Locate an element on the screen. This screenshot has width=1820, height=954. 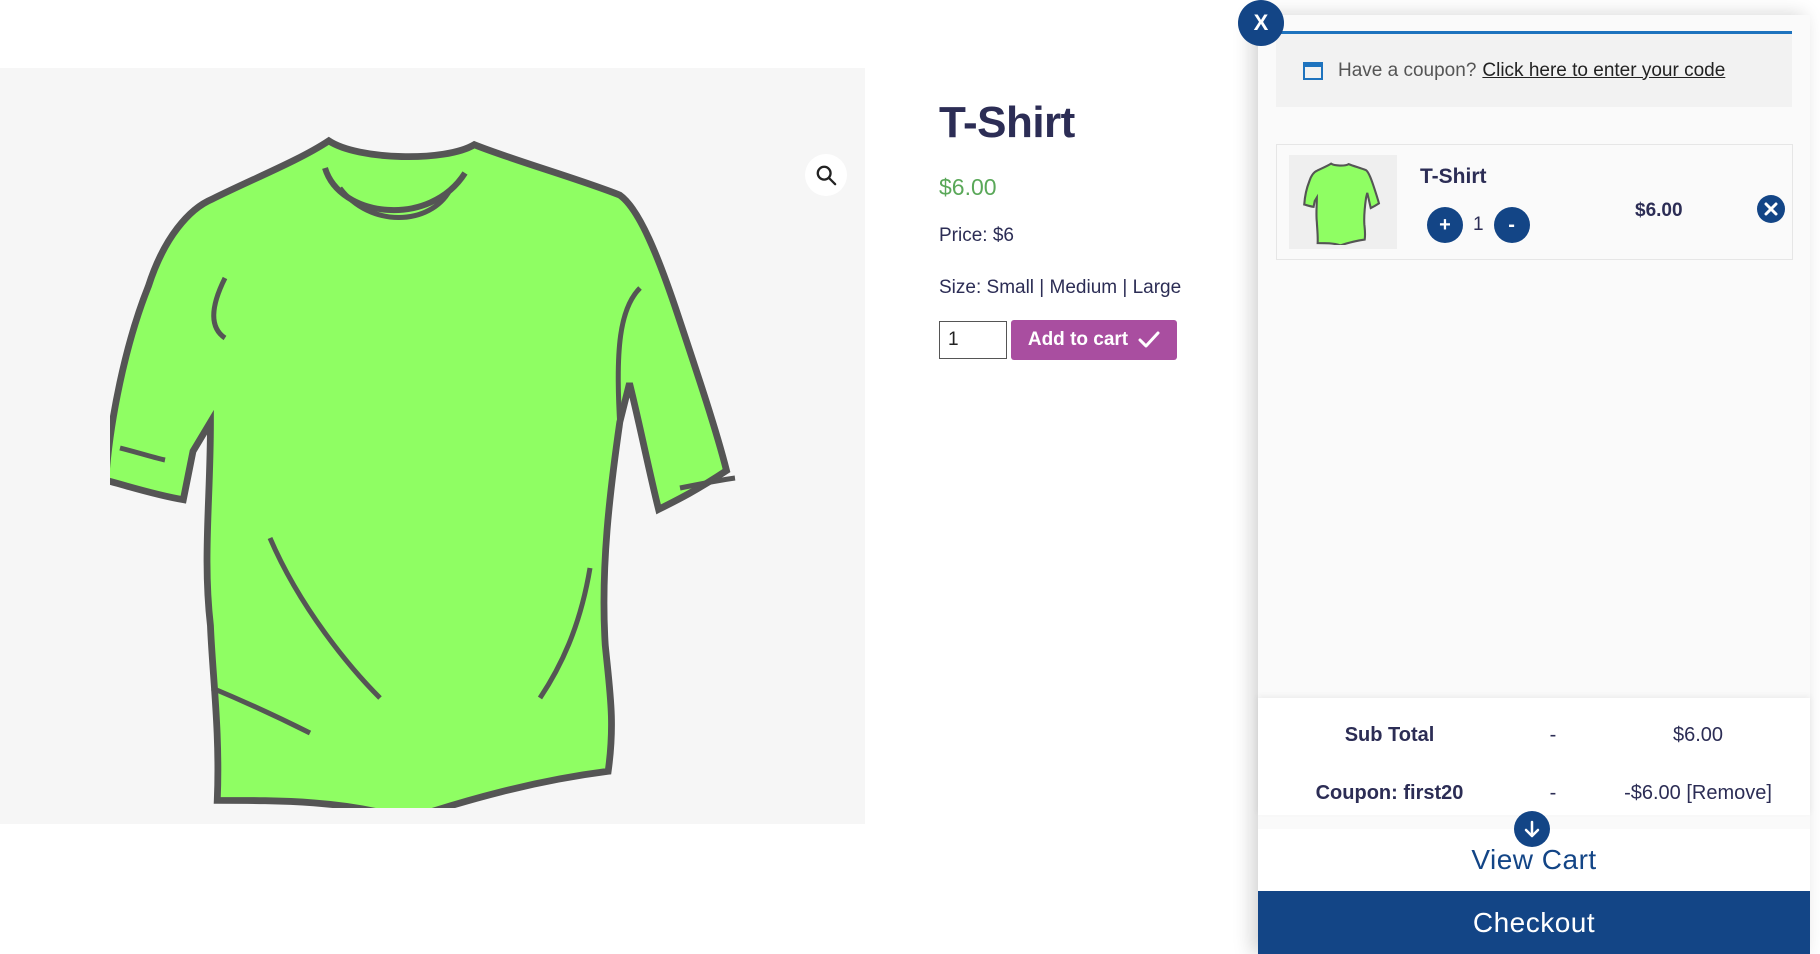
close-circle-icon is located at coordinates (1771, 209).